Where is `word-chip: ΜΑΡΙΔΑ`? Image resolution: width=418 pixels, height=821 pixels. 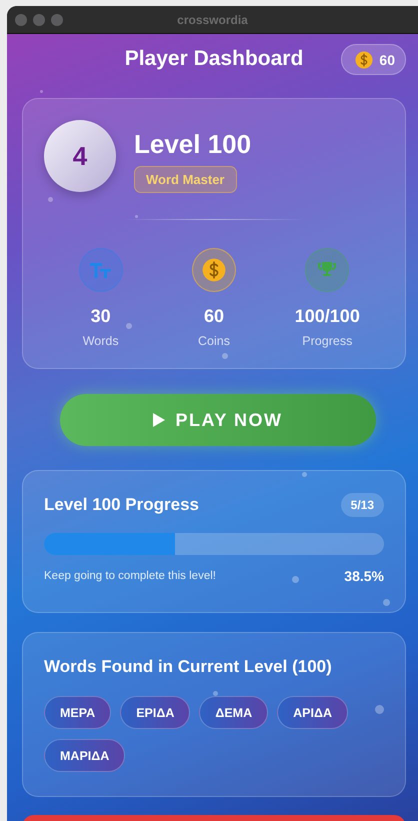
word-chip: ΜΑΡΙΔΑ is located at coordinates (85, 755).